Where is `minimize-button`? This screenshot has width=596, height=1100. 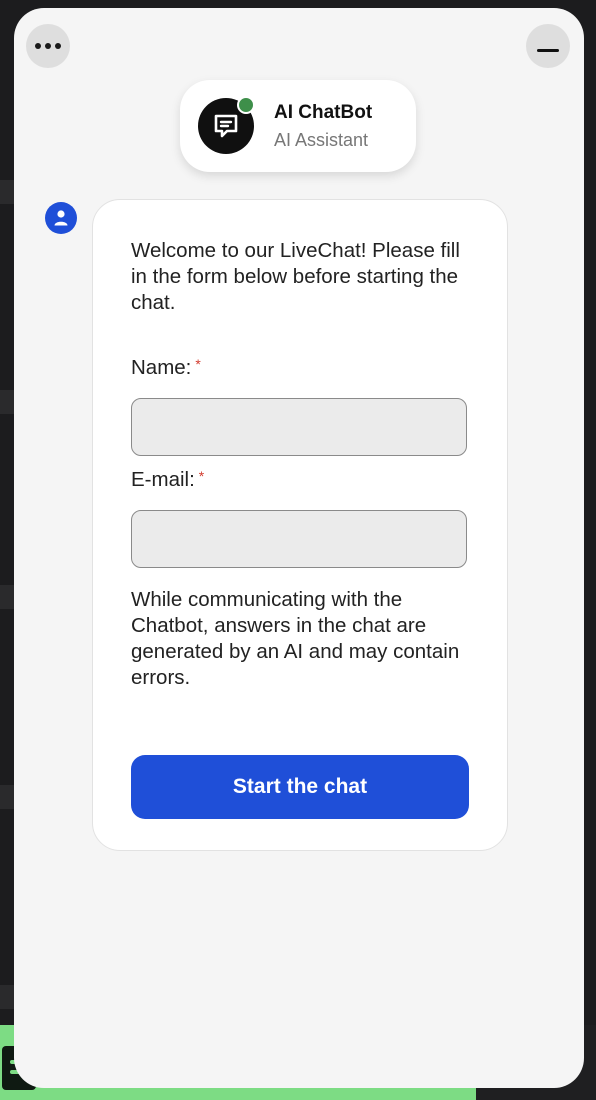
minimize-button is located at coordinates (548, 46).